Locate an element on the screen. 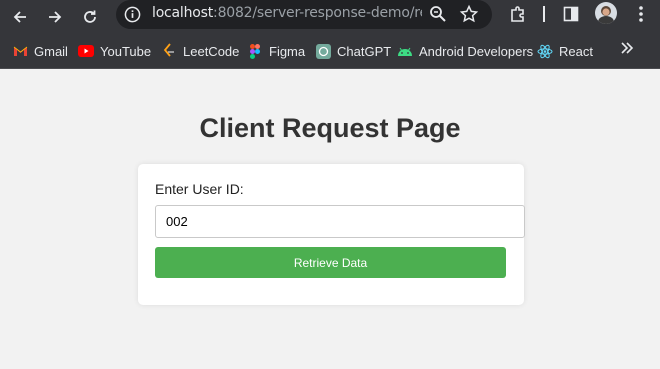 Image resolution: width=660 pixels, height=369 pixels. bookmark-label: Figma is located at coordinates (287, 51).